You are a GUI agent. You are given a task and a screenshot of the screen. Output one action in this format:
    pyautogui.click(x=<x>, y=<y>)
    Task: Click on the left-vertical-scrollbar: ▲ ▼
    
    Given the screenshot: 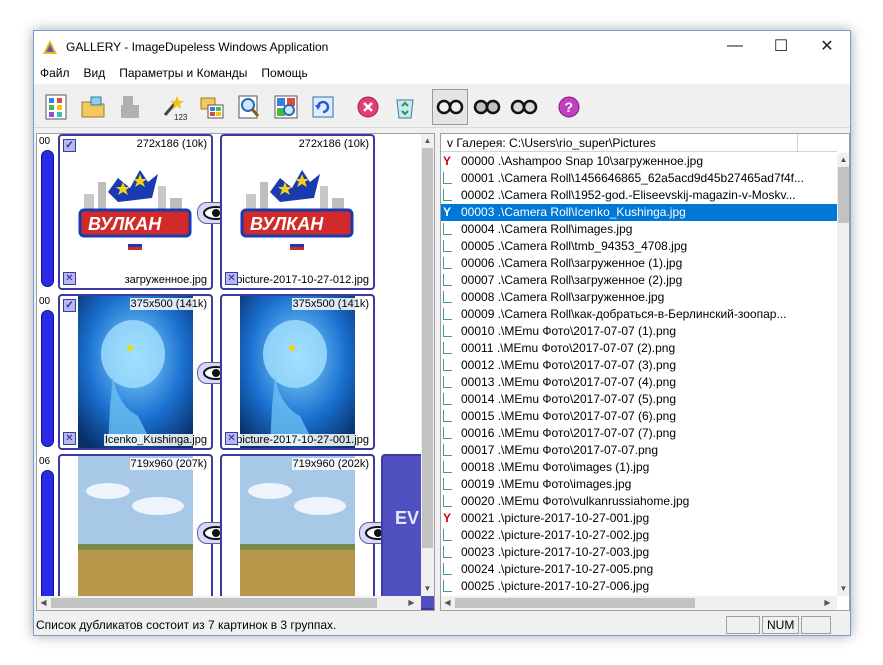 What is the action you would take?
    pyautogui.click(x=427, y=365)
    